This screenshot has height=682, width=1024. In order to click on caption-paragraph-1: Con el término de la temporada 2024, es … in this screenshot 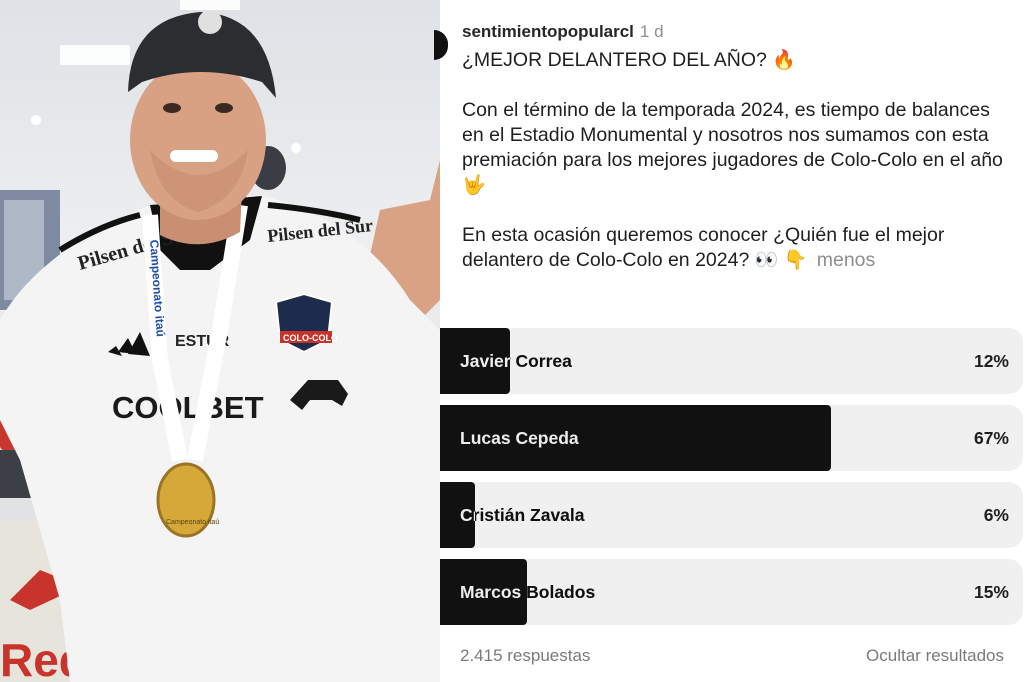, I will do `click(736, 148)`.